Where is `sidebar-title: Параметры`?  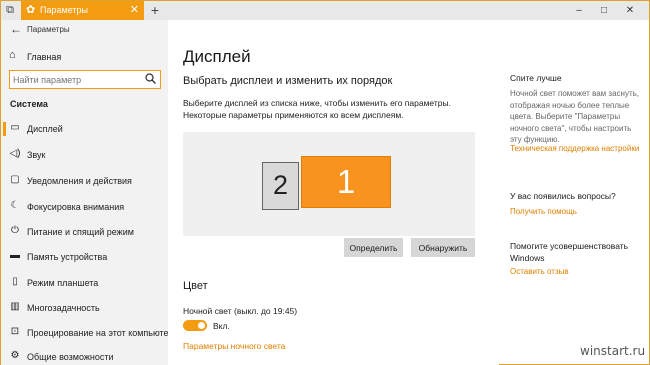
sidebar-title: Параметры is located at coordinates (48, 29).